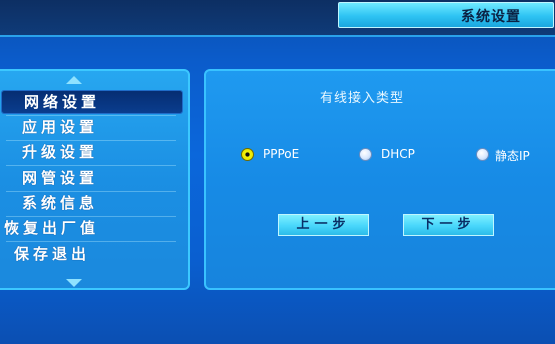 Image resolution: width=555 pixels, height=344 pixels. I want to click on radio-label: DHCP, so click(398, 154).